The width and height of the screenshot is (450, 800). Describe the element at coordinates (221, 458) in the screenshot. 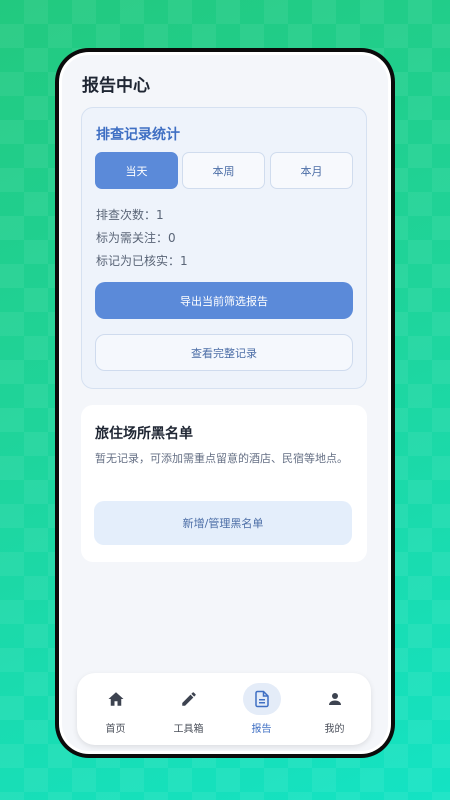

I see `blacklist-description: 暂无记录，可添加需重点留意的酒店、民宿等地点。` at that location.